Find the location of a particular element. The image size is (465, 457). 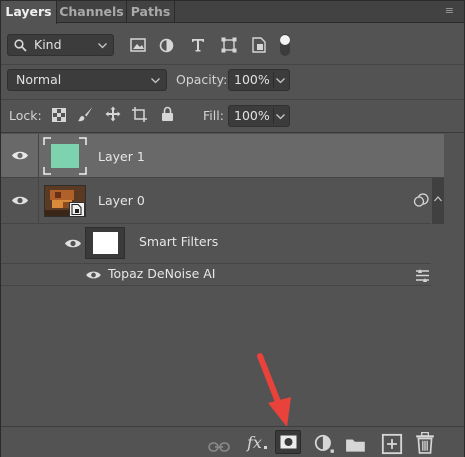

smart-object-badge-icon is located at coordinates (77, 209).